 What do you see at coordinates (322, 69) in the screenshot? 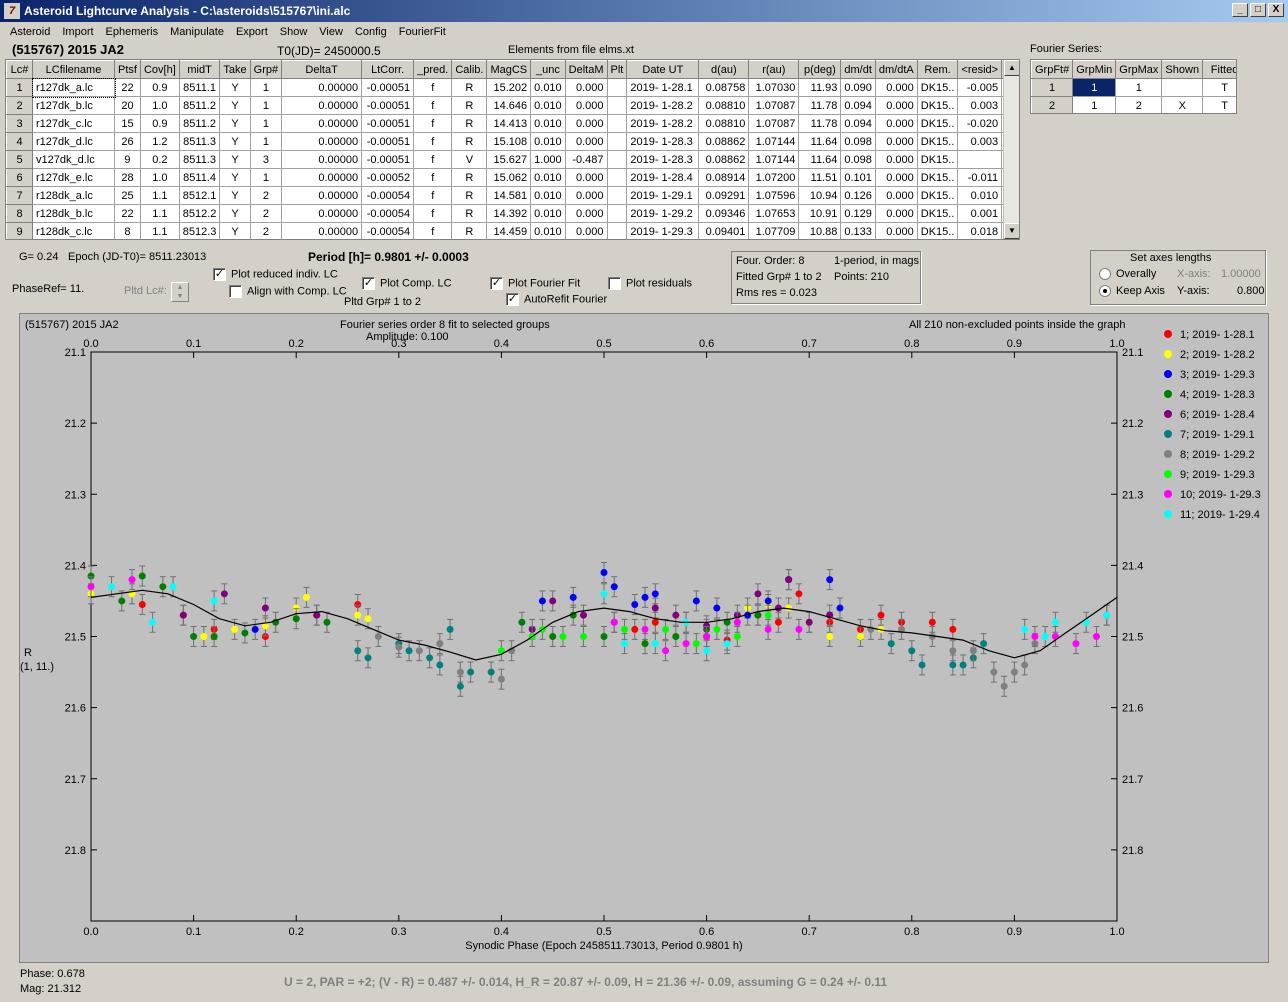
I see `column-header: DeltaT` at bounding box center [322, 69].